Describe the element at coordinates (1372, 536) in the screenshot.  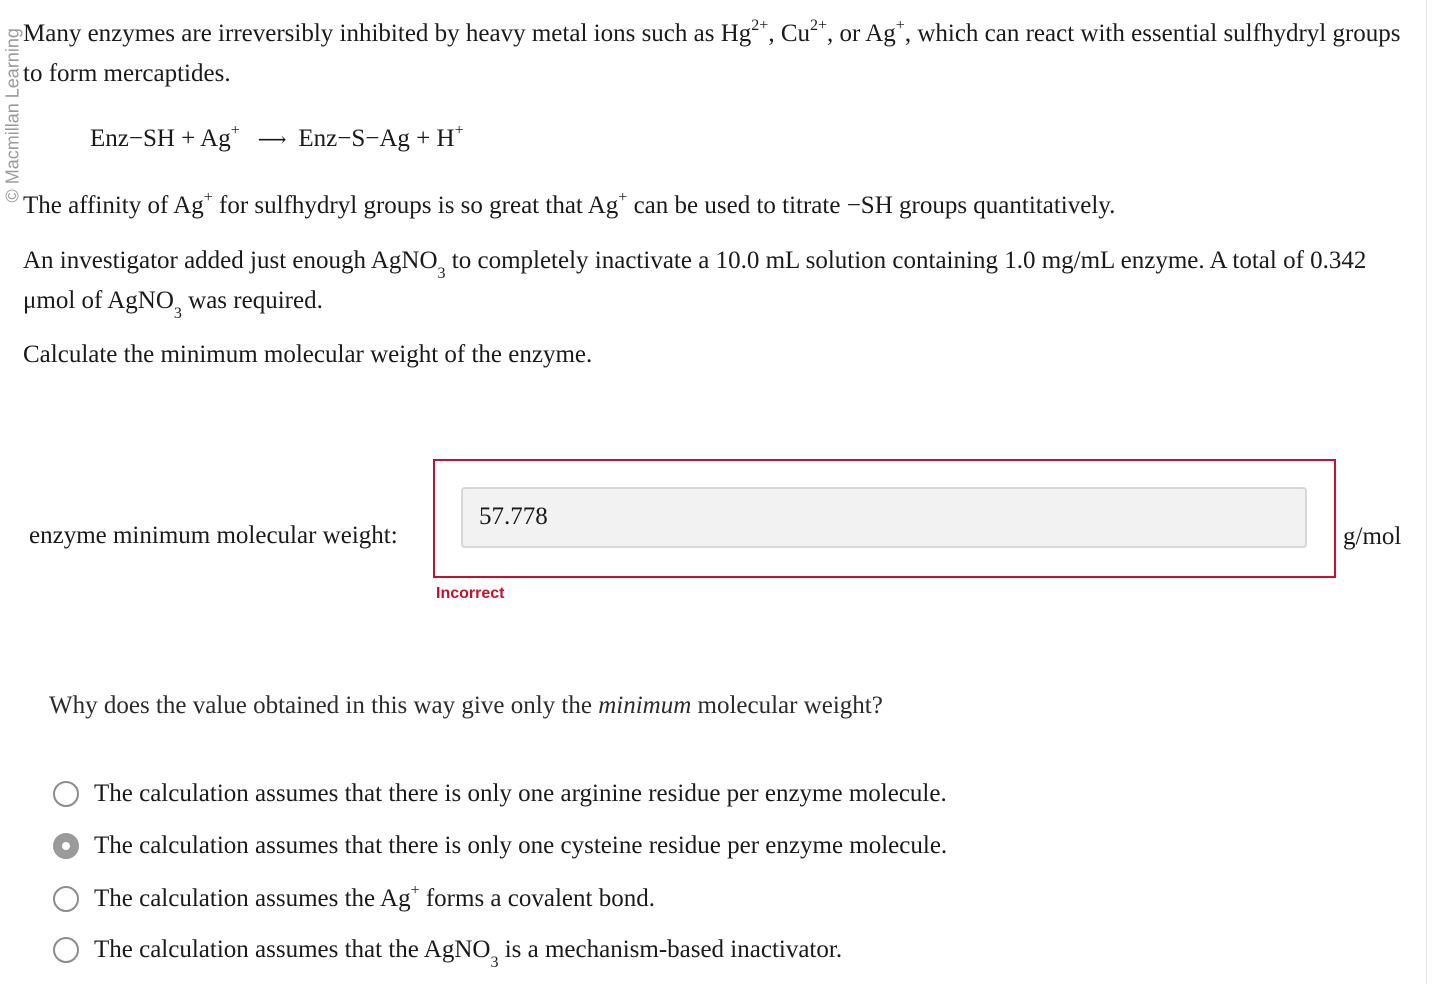
I see `unit-label: g/mol` at that location.